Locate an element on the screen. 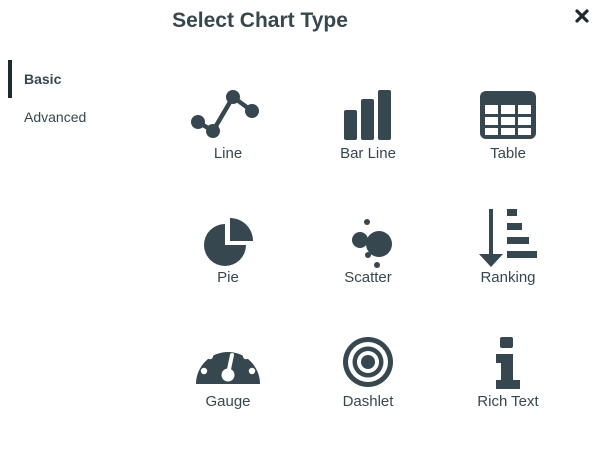 The image size is (595, 473). chart-type-table: Table is located at coordinates (508, 142).